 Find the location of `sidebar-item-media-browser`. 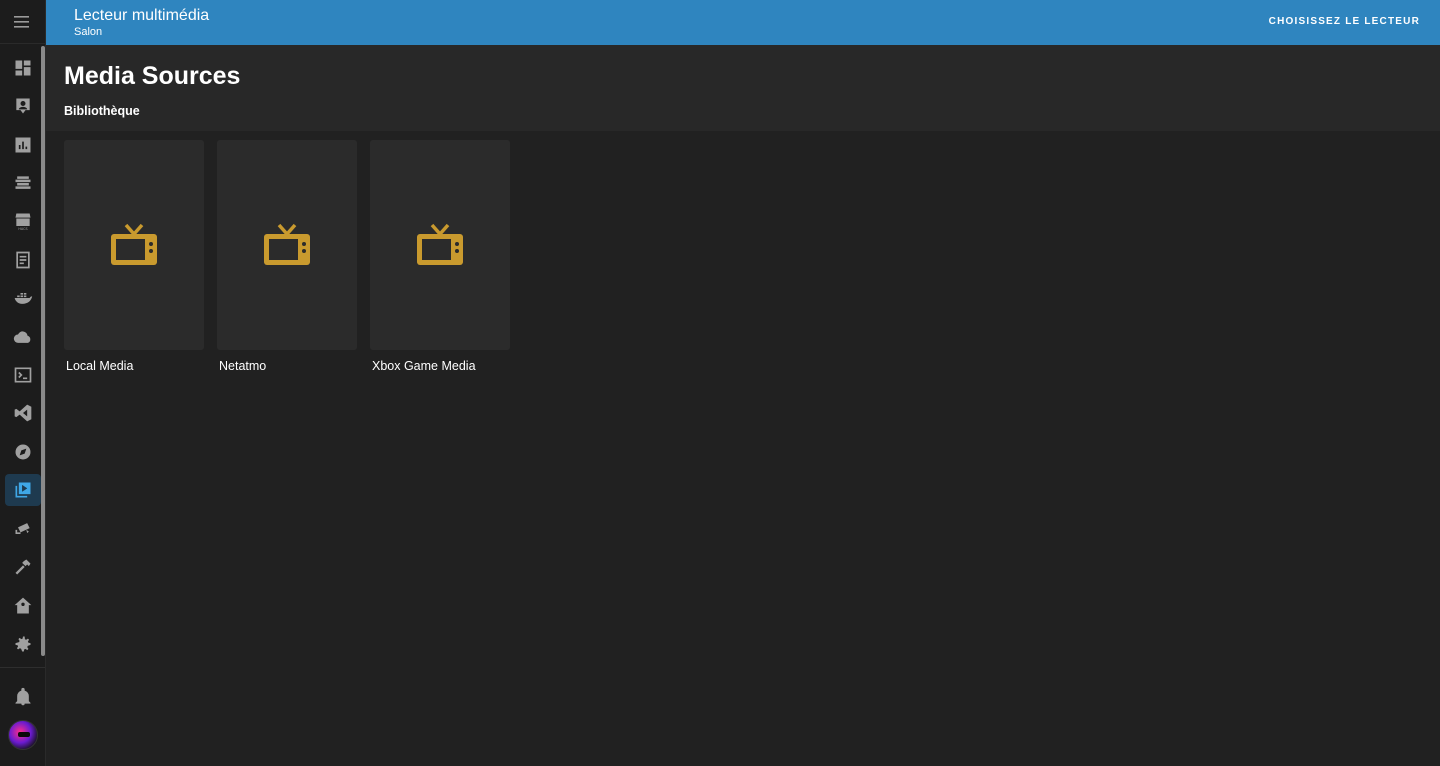

sidebar-item-media-browser is located at coordinates (23, 490).